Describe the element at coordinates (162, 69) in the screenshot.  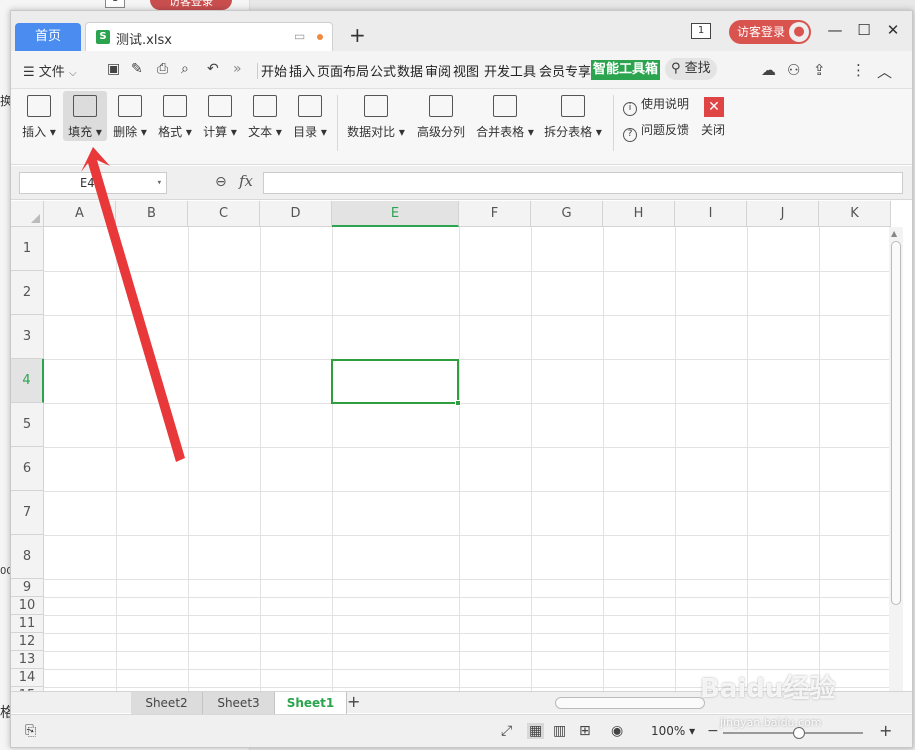
I see `print-icon: ⎙` at that location.